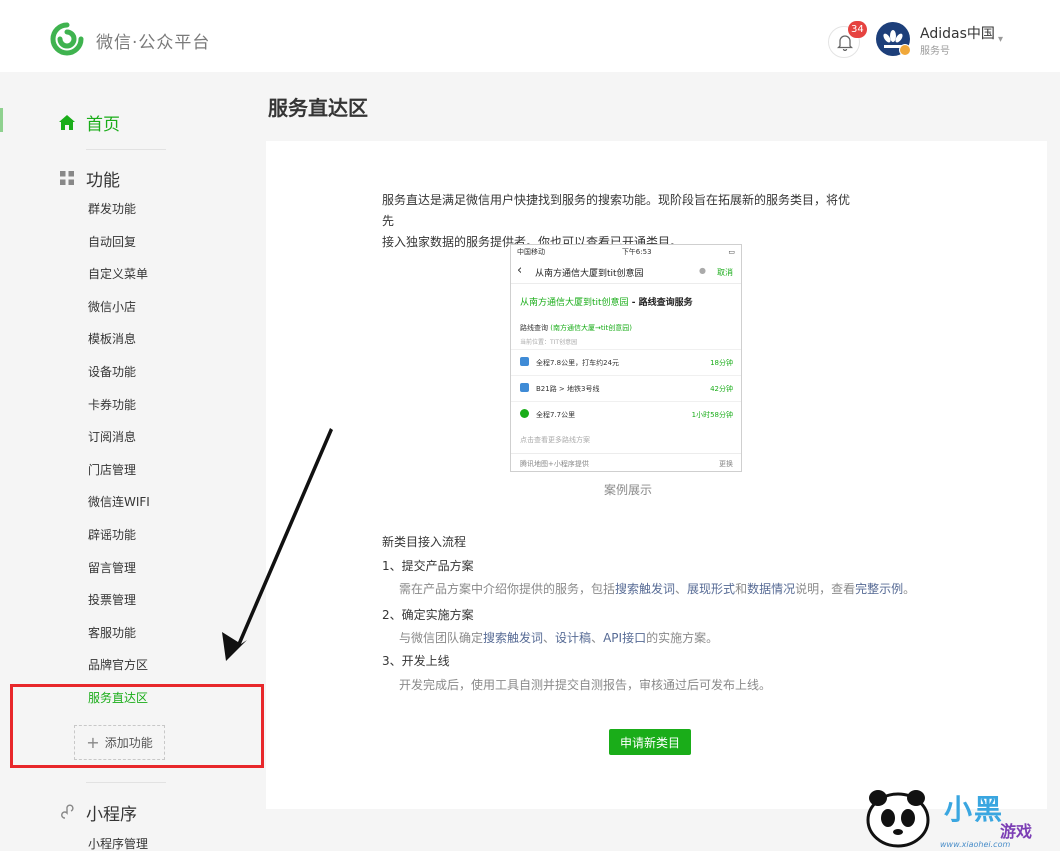 The height and width of the screenshot is (851, 1060). Describe the element at coordinates (119, 405) in the screenshot. I see `sidebar-item-coupons: 卡券功能` at that location.